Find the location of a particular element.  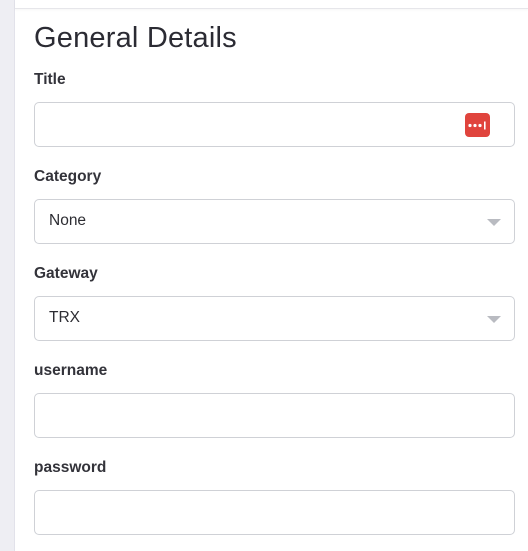

left-sidebar-edge is located at coordinates (7, 275).